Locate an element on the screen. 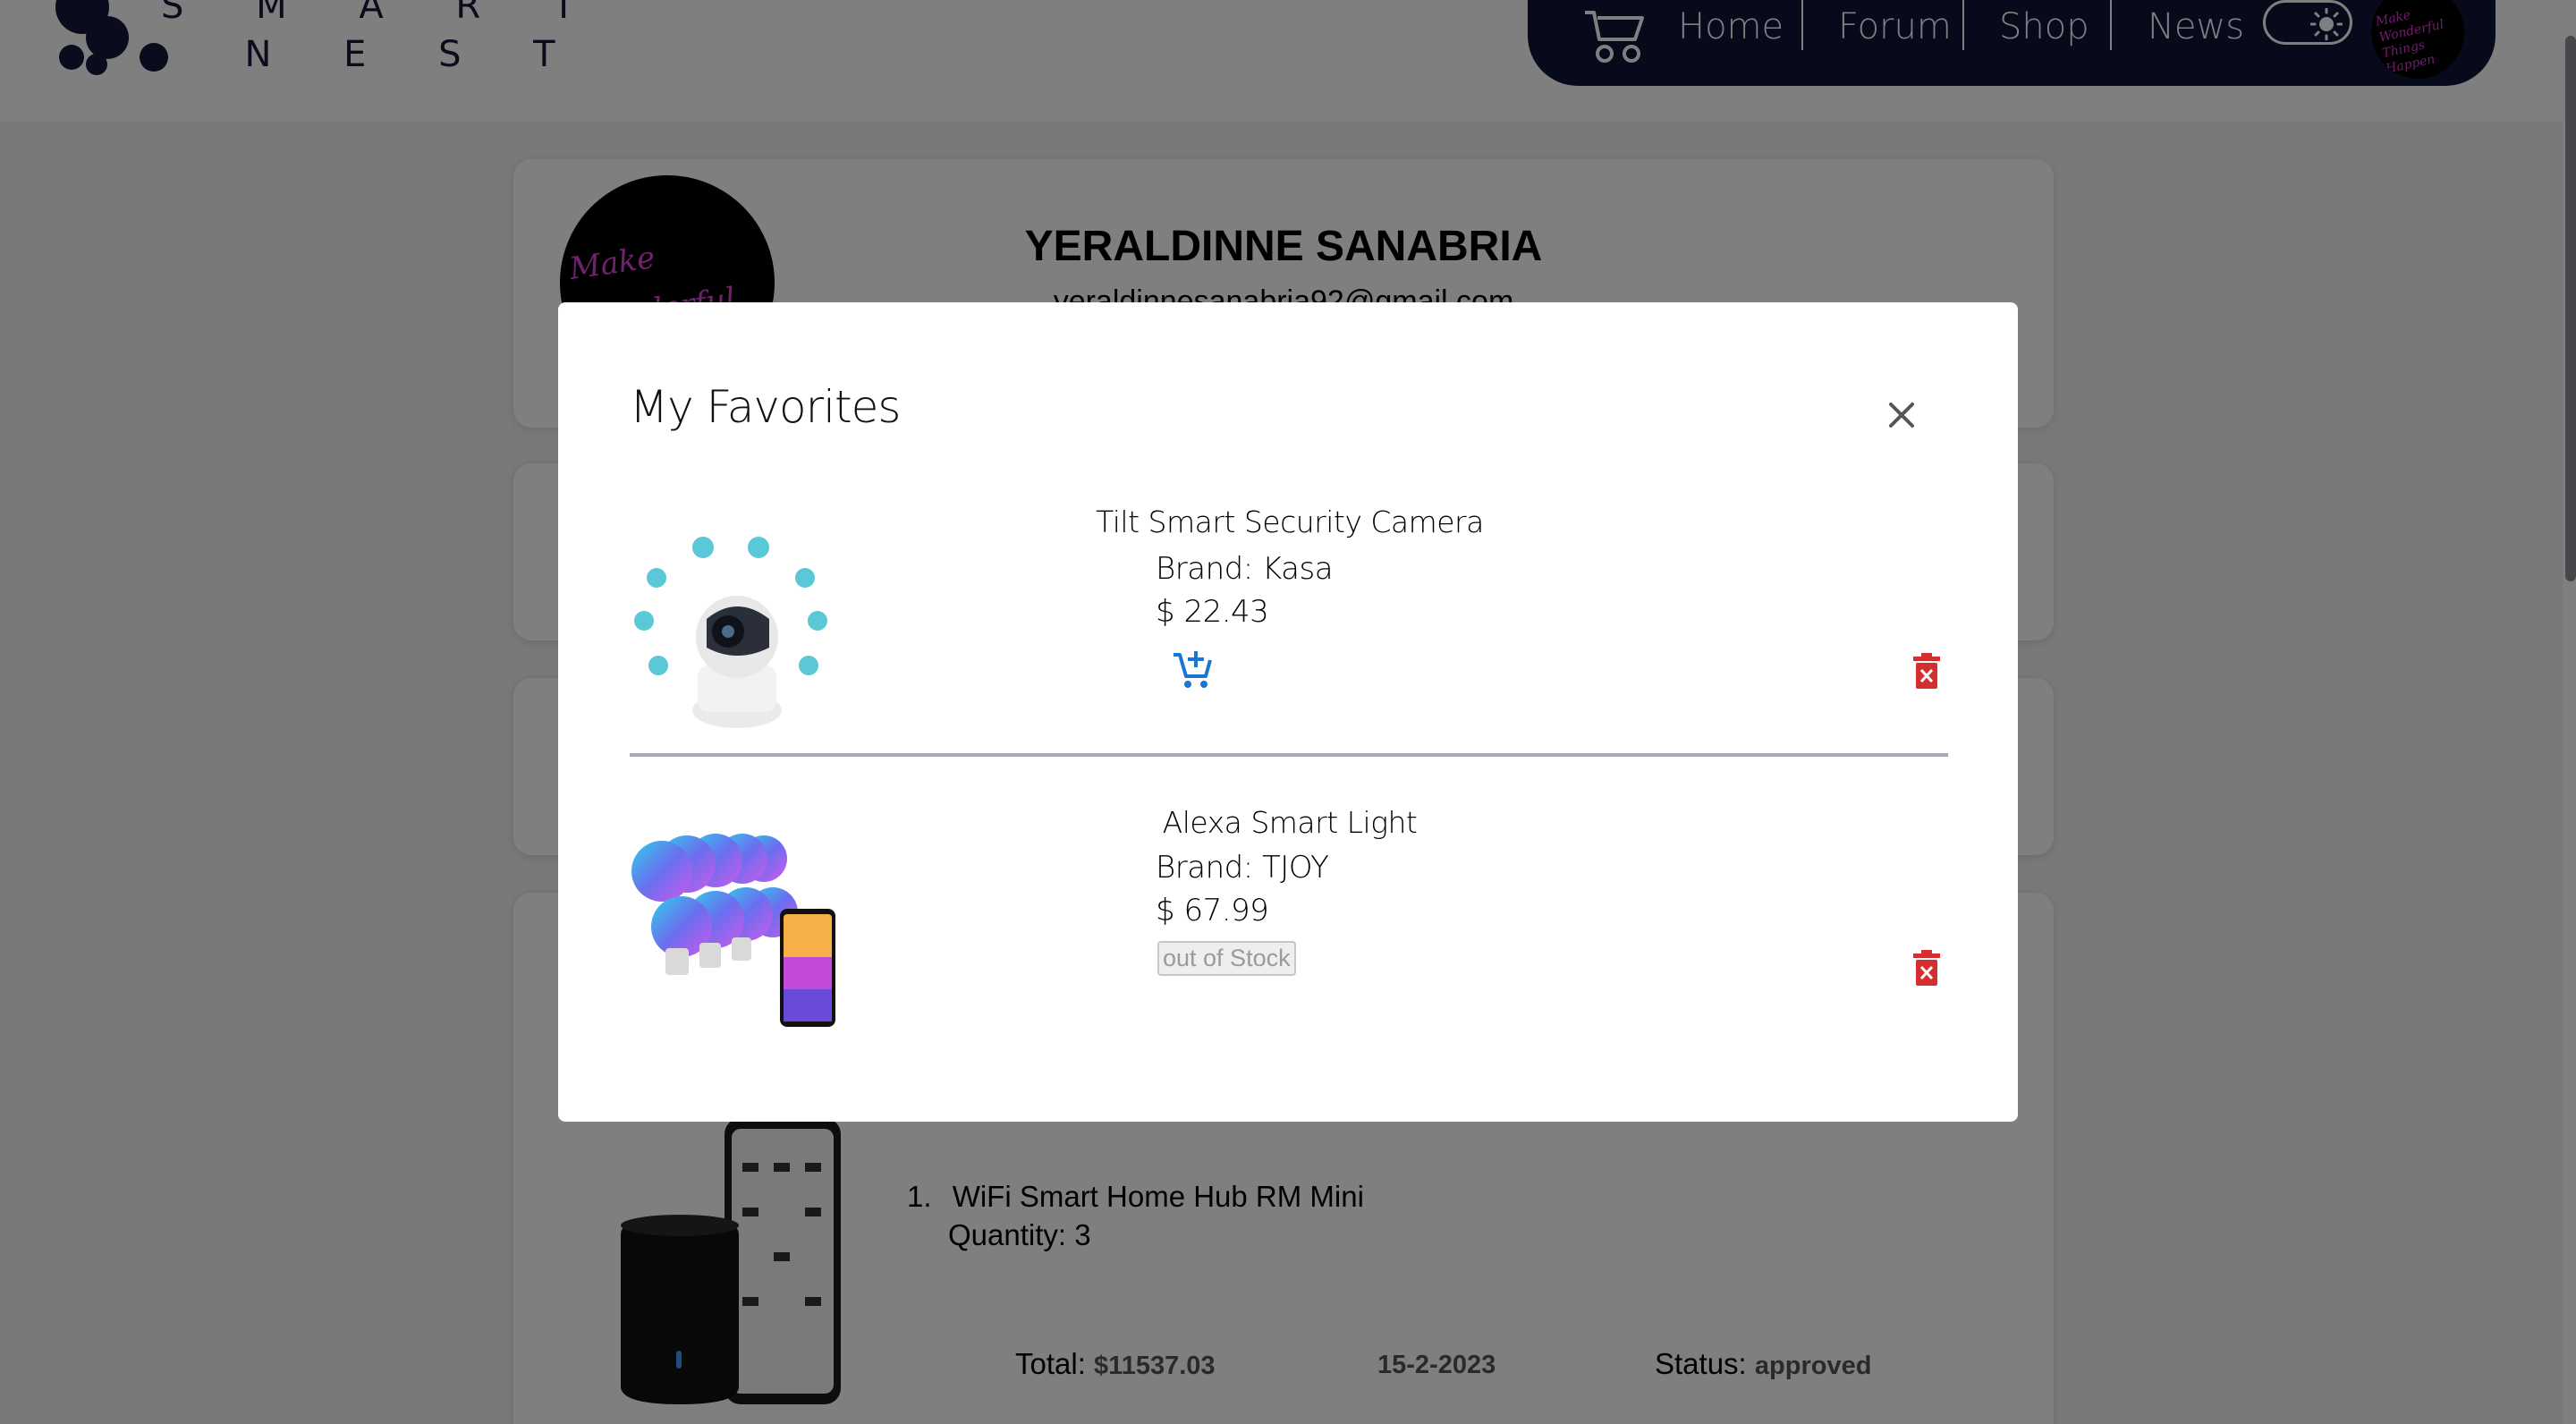 This screenshot has height=1424, width=2576. out-of-stock-badge: out of Stock is located at coordinates (1226, 958).